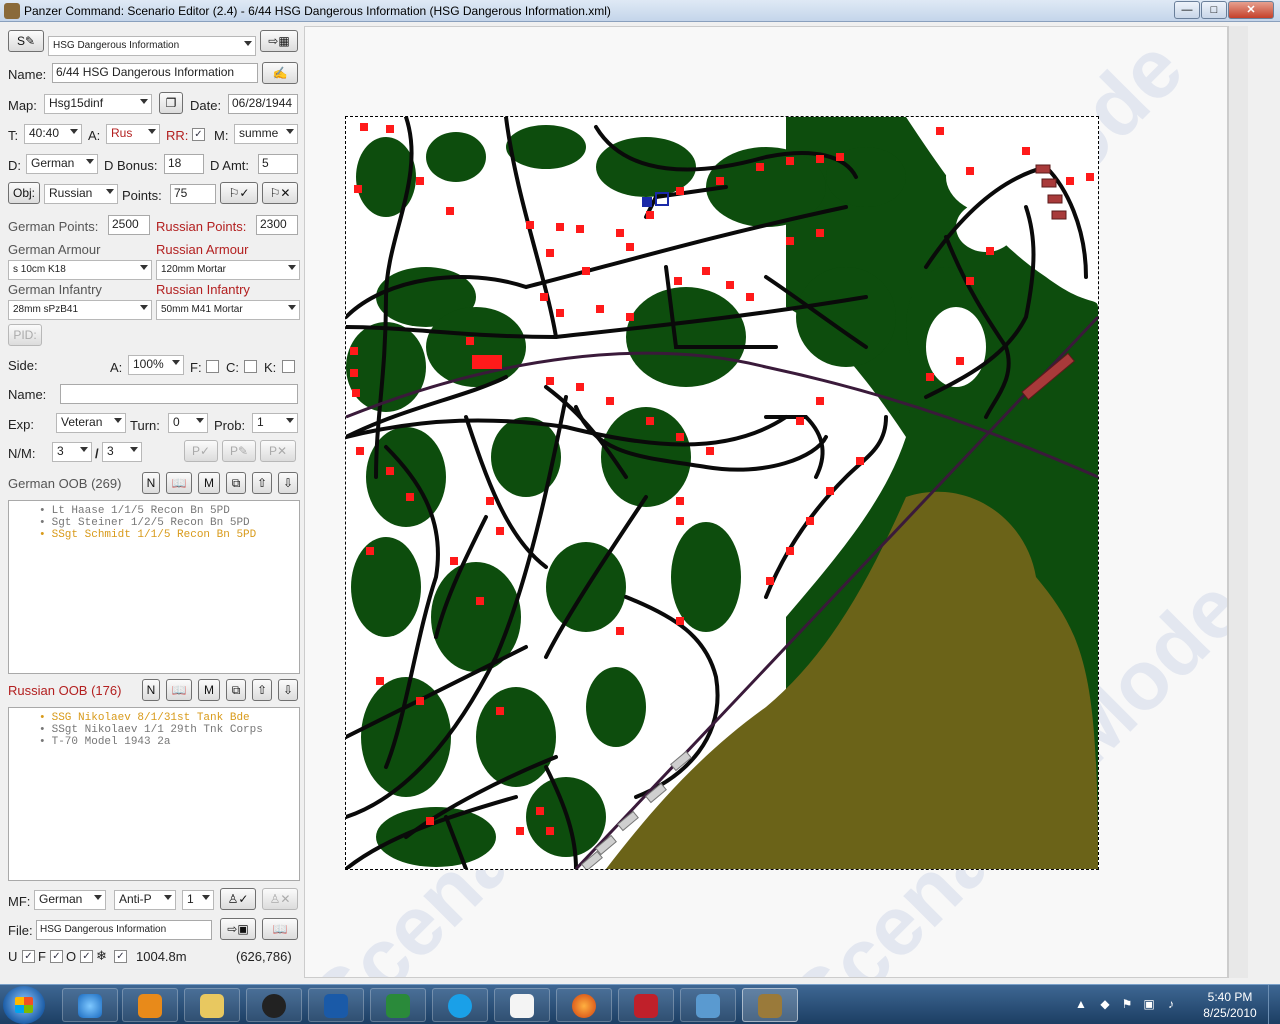 The image size is (1280, 1024). I want to click on taskbar-internet-explorer, so click(90, 1005).